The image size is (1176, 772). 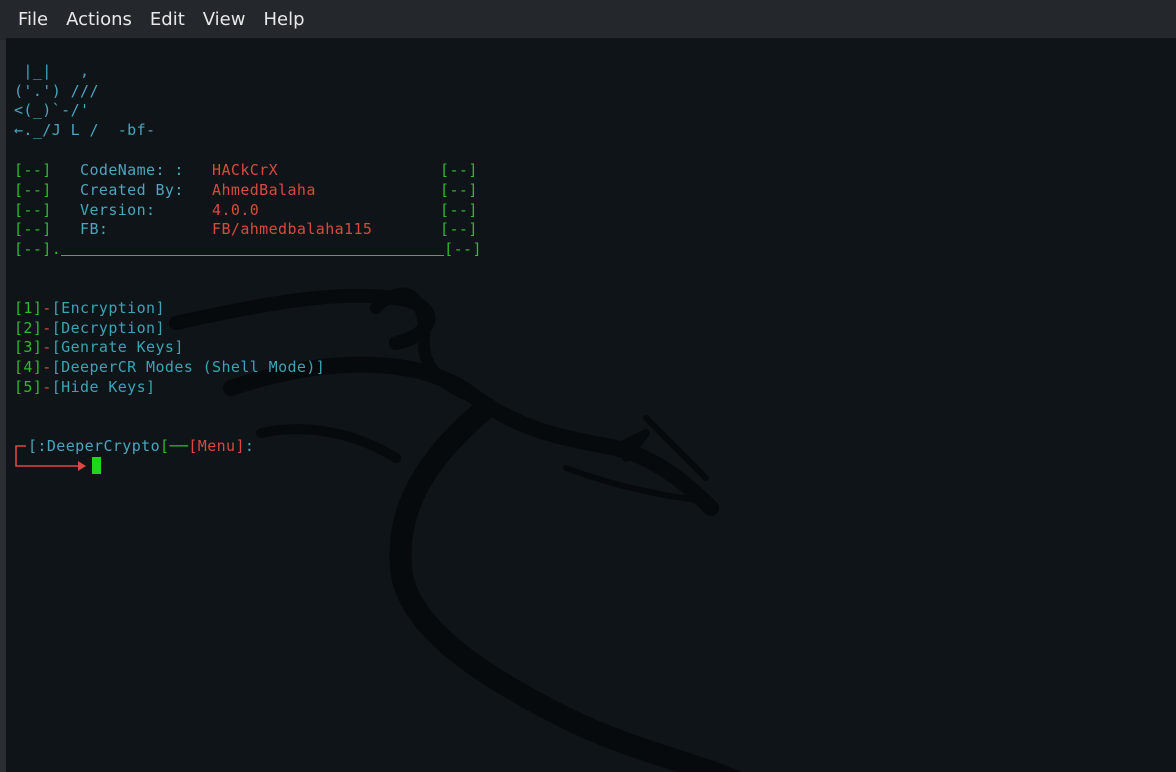 What do you see at coordinates (50, 458) in the screenshot?
I see `prompt-arrow-icon` at bounding box center [50, 458].